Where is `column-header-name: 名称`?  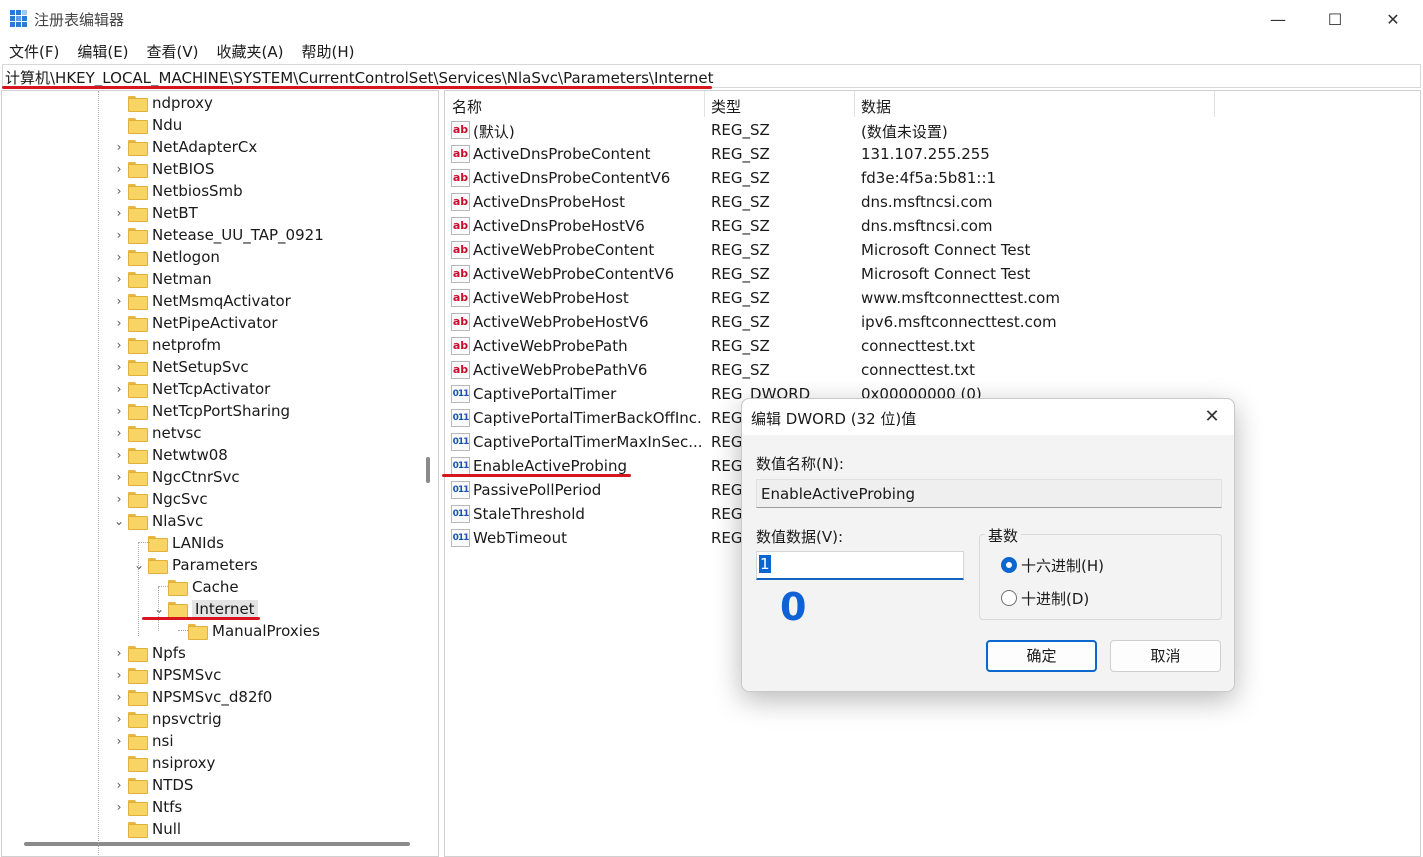 column-header-name: 名称 is located at coordinates (575, 104).